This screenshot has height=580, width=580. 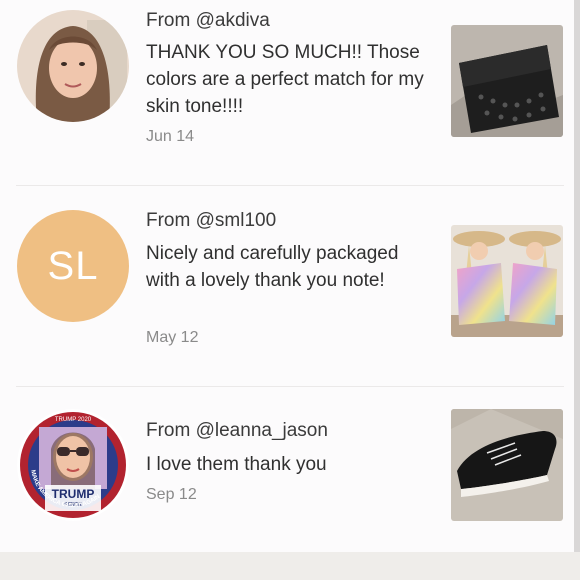 I want to click on review-author: From @leanna_jason, so click(x=237, y=431).